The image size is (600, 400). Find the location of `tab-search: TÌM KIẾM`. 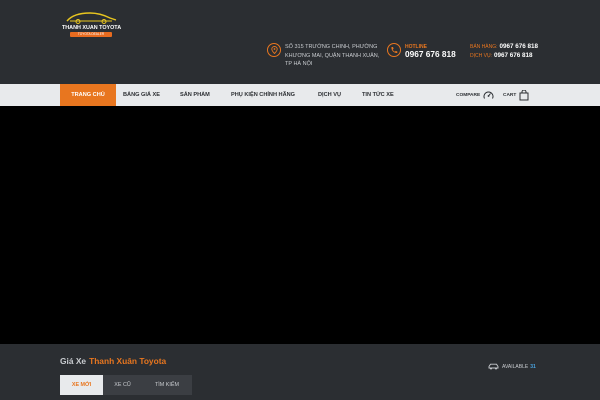

tab-search: TÌM KIẾM is located at coordinates (167, 385).